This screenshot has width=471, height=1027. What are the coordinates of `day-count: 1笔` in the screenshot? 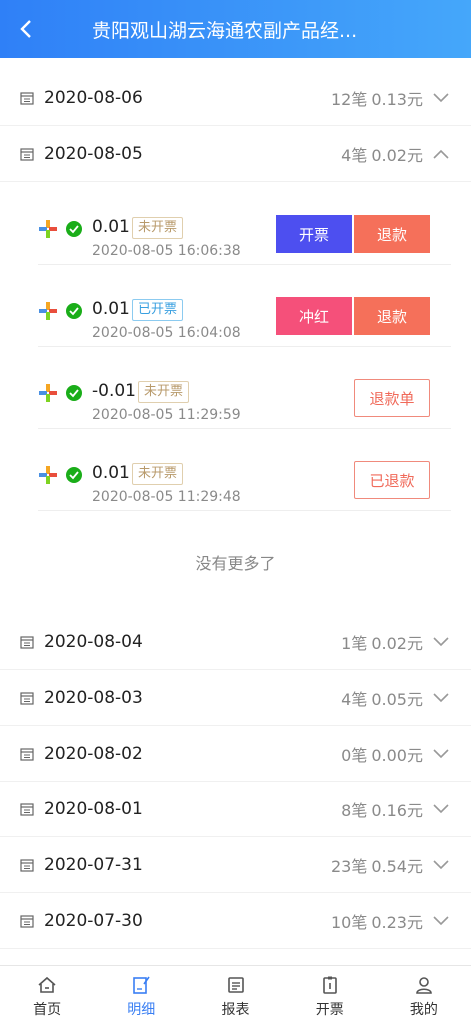 It's located at (354, 643).